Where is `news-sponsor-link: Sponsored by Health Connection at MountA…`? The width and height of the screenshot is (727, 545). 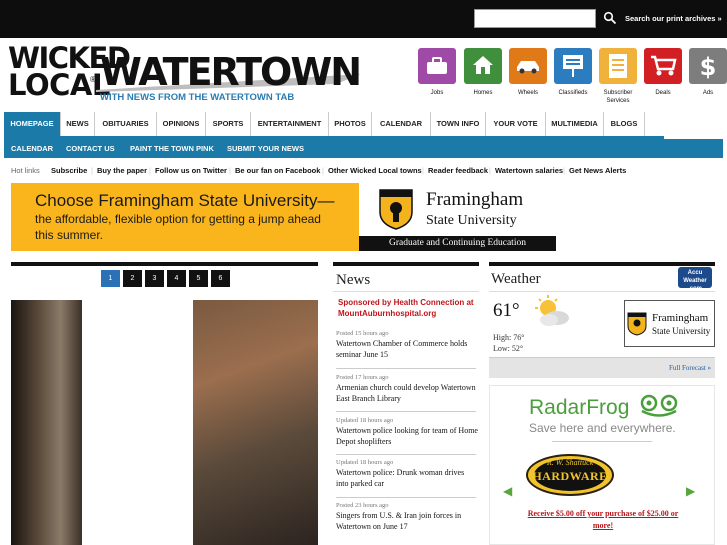
news-sponsor-link: Sponsored by Health Connection at MountA… is located at coordinates (408, 308).